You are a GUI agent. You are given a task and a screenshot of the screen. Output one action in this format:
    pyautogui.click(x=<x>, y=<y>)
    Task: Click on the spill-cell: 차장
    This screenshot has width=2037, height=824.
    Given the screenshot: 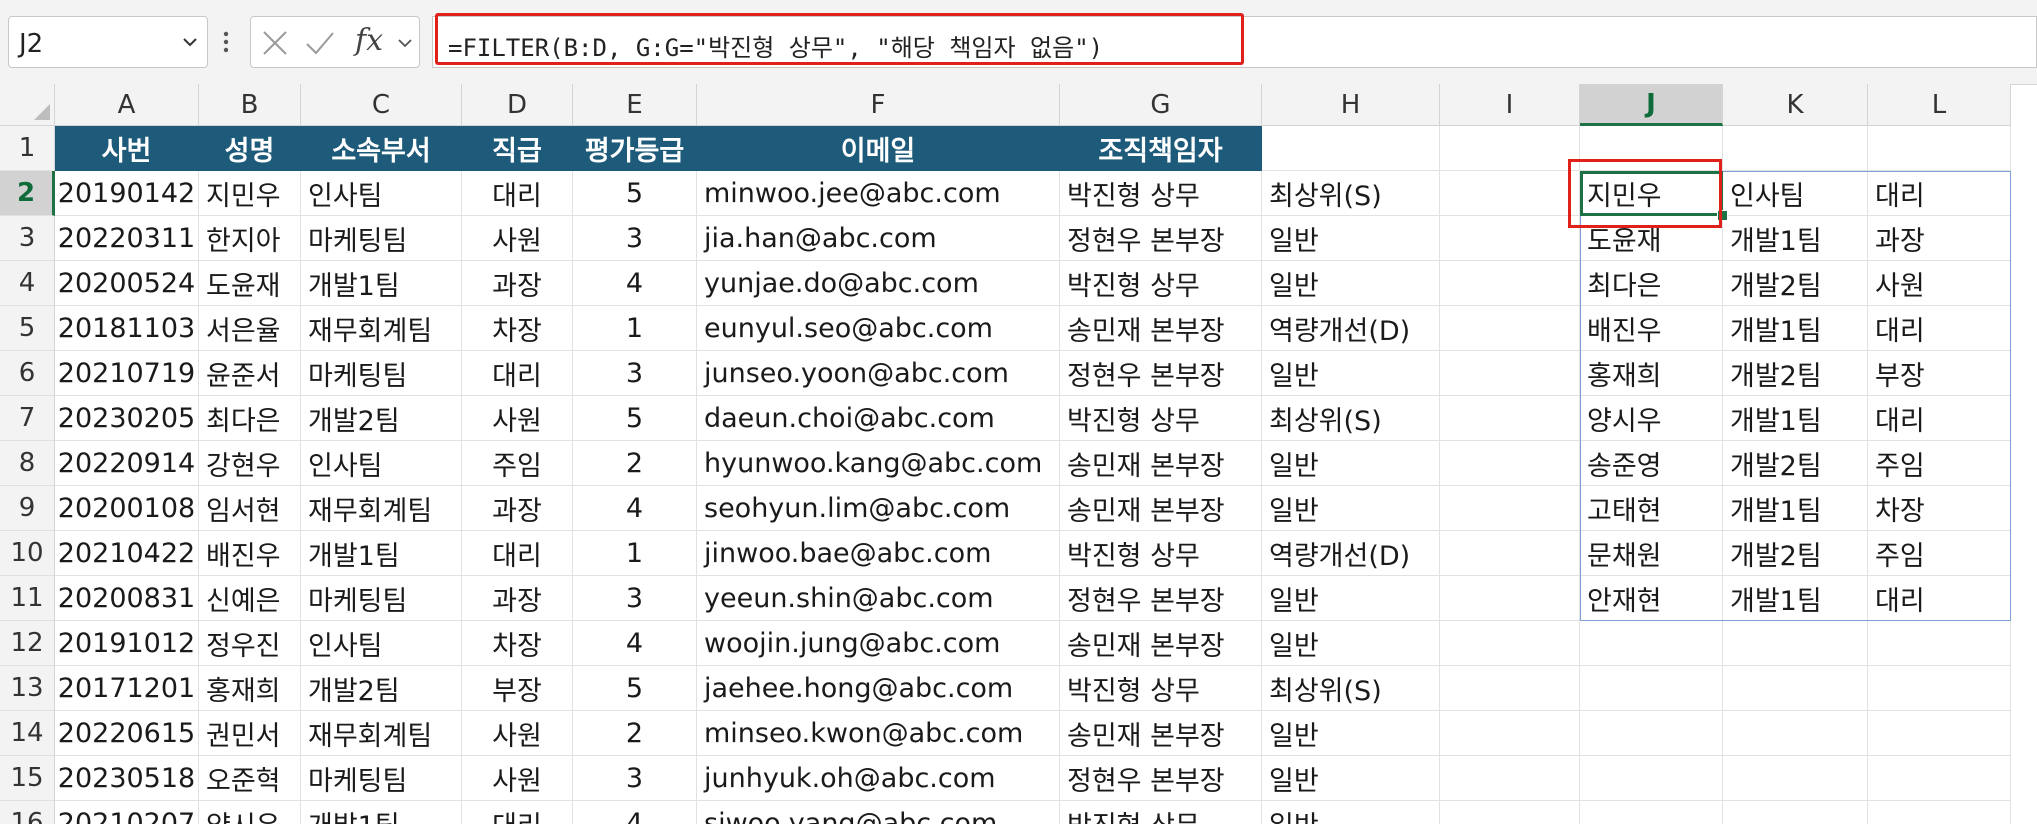 What is the action you would take?
    pyautogui.click(x=1939, y=508)
    